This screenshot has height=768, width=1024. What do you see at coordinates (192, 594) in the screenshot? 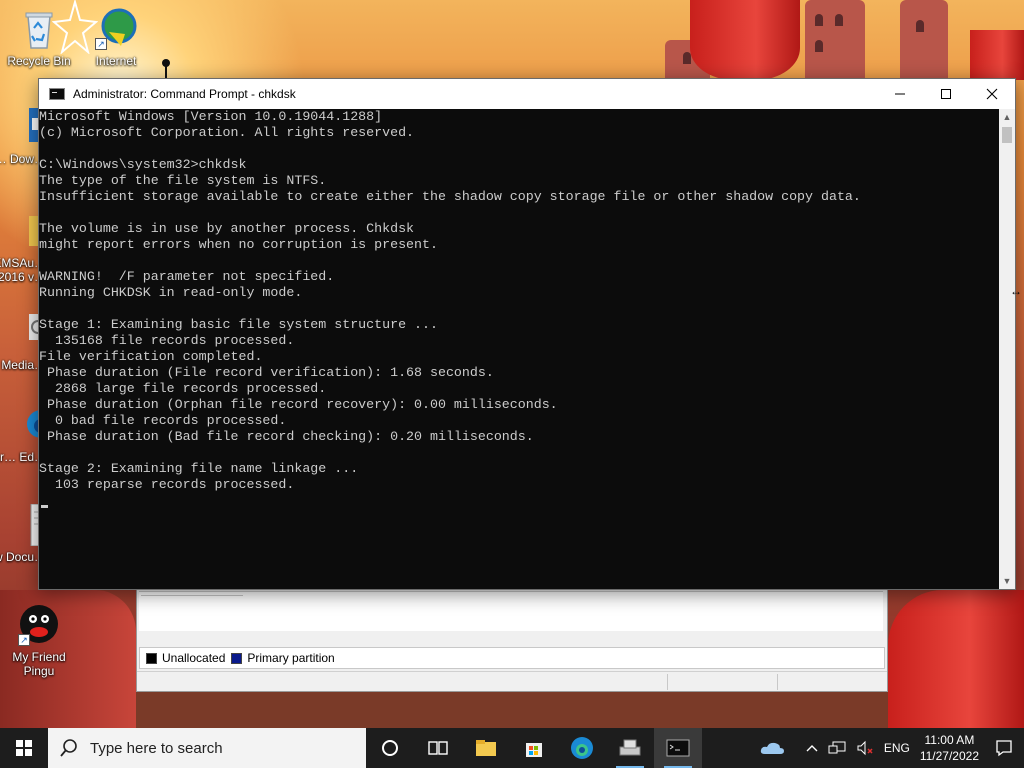
I see `disk-partition-block` at bounding box center [192, 594].